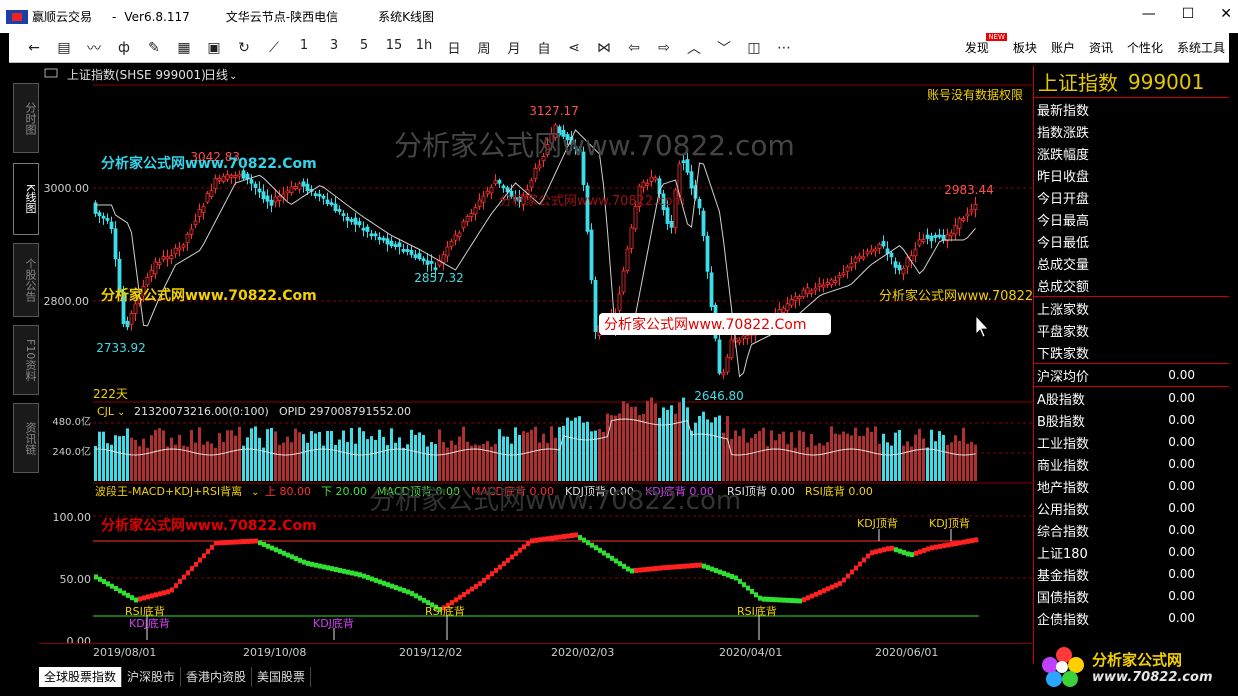  I want to click on save-icon: ▣, so click(214, 48).